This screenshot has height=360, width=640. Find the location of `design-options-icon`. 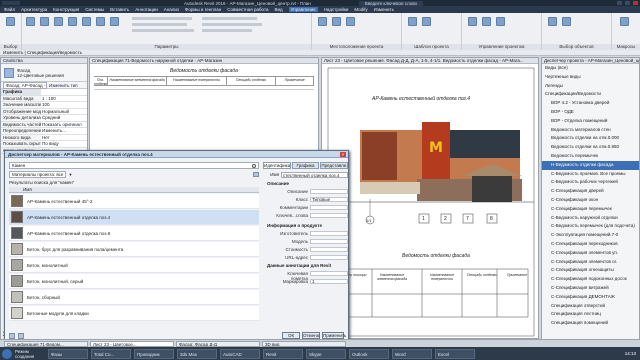

design-options-icon is located at coordinates (486, 21).